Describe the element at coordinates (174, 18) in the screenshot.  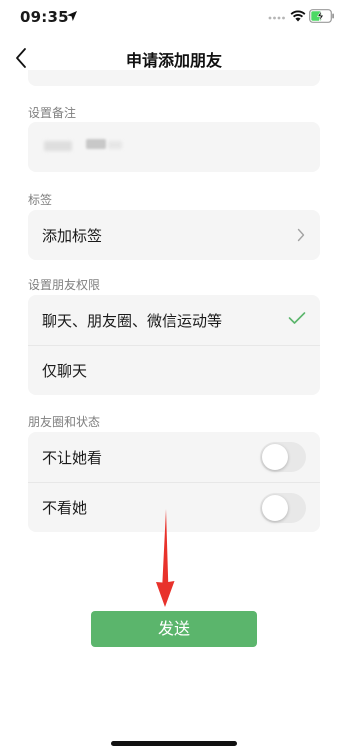
I see `status-bar: 09:35` at that location.